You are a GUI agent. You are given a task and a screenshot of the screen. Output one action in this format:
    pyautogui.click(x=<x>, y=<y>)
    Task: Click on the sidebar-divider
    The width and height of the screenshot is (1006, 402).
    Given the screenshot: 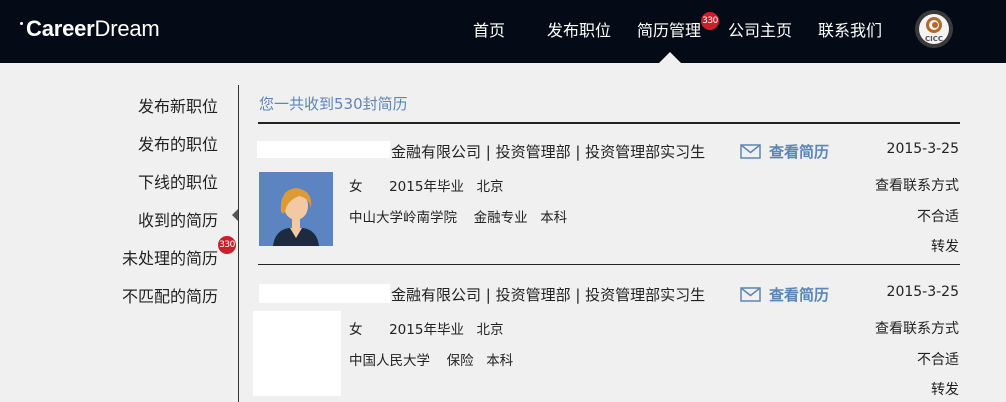 What is the action you would take?
    pyautogui.click(x=238, y=243)
    